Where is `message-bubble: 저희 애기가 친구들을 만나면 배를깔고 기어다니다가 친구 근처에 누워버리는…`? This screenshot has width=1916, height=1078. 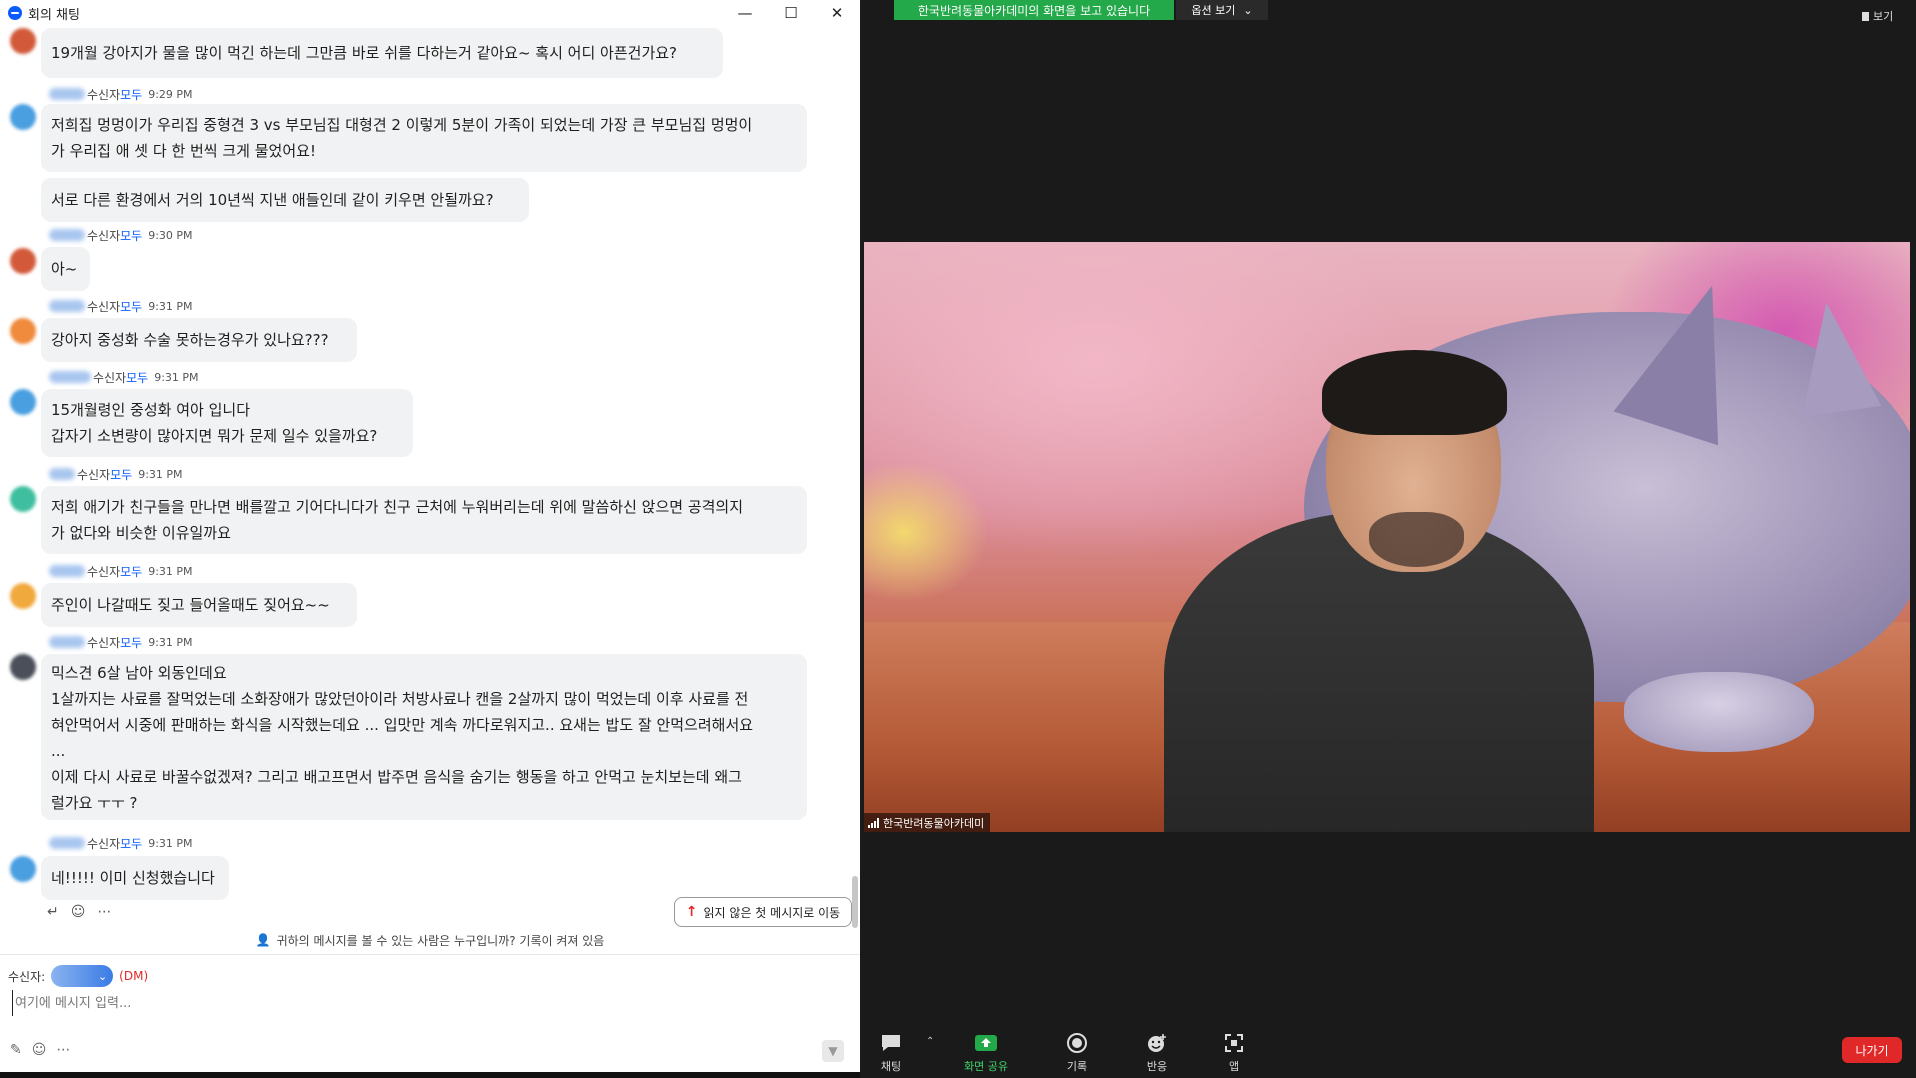
message-bubble: 저희 애기가 친구들을 만나면 배를깔고 기어다니다가 친구 근처에 누워버리는… is located at coordinates (424, 520).